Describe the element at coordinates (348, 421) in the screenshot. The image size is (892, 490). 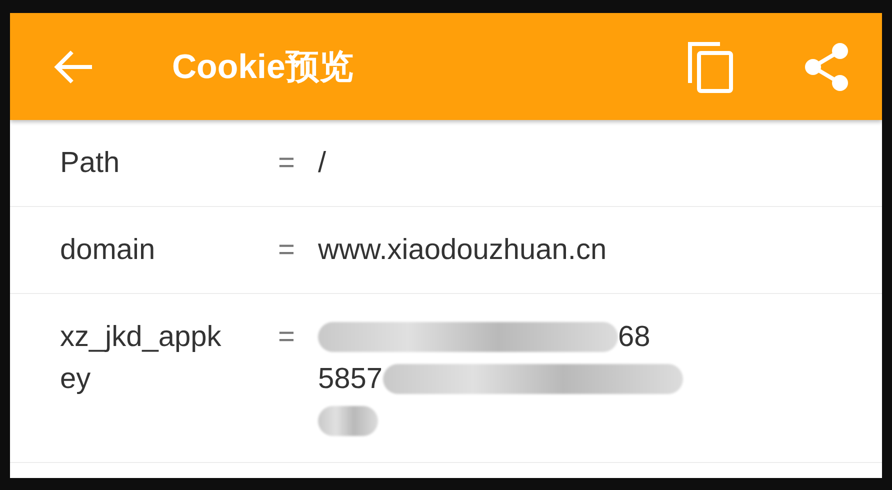
I see `redaction-blur` at that location.